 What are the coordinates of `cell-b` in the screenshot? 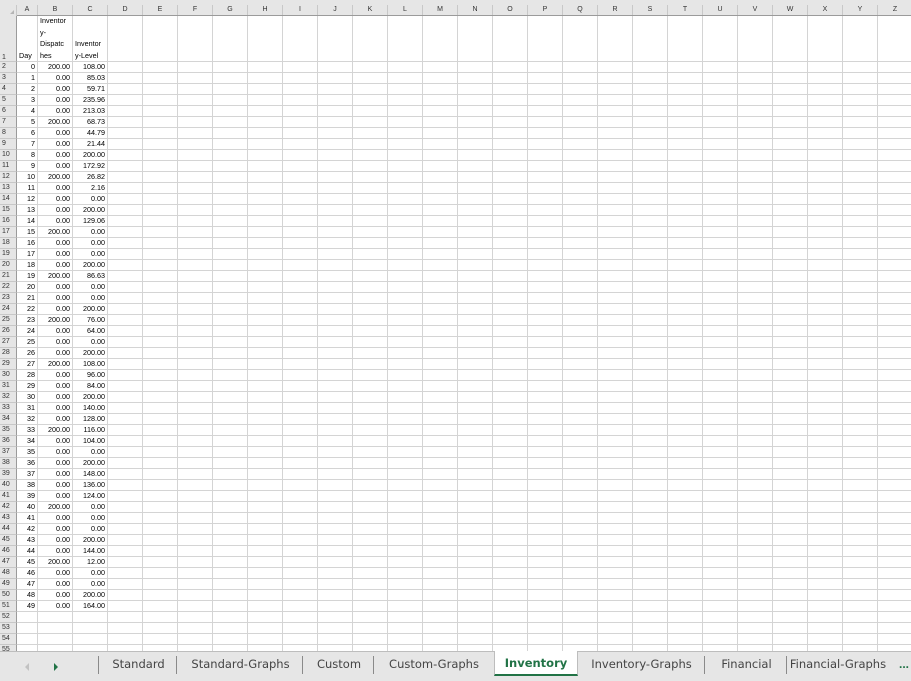 It's located at (55, 617).